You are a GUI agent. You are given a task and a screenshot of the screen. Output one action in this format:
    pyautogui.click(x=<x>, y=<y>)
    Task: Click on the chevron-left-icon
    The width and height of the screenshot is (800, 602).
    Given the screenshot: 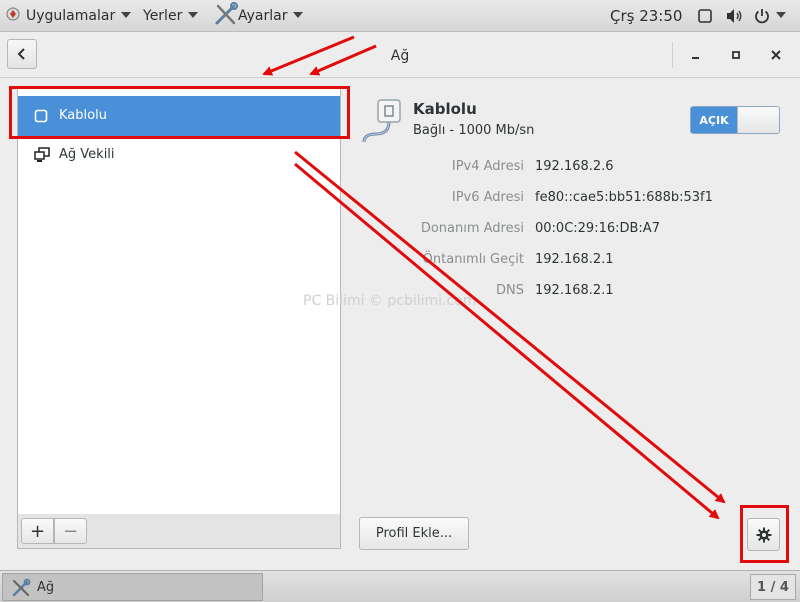 What is the action you would take?
    pyautogui.click(x=21, y=54)
    